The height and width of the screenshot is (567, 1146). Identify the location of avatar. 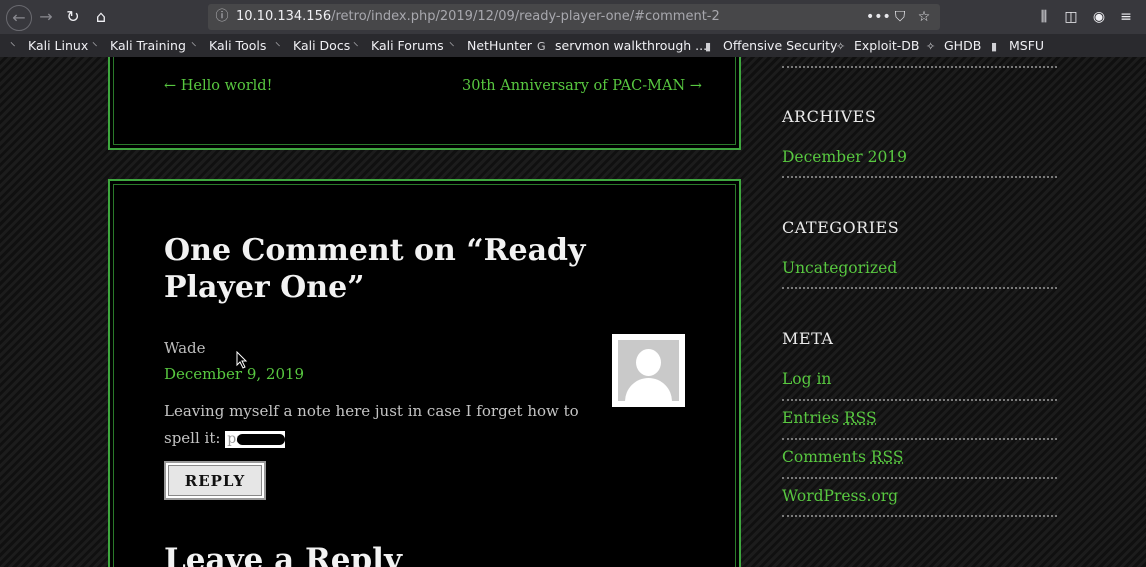
(648, 370).